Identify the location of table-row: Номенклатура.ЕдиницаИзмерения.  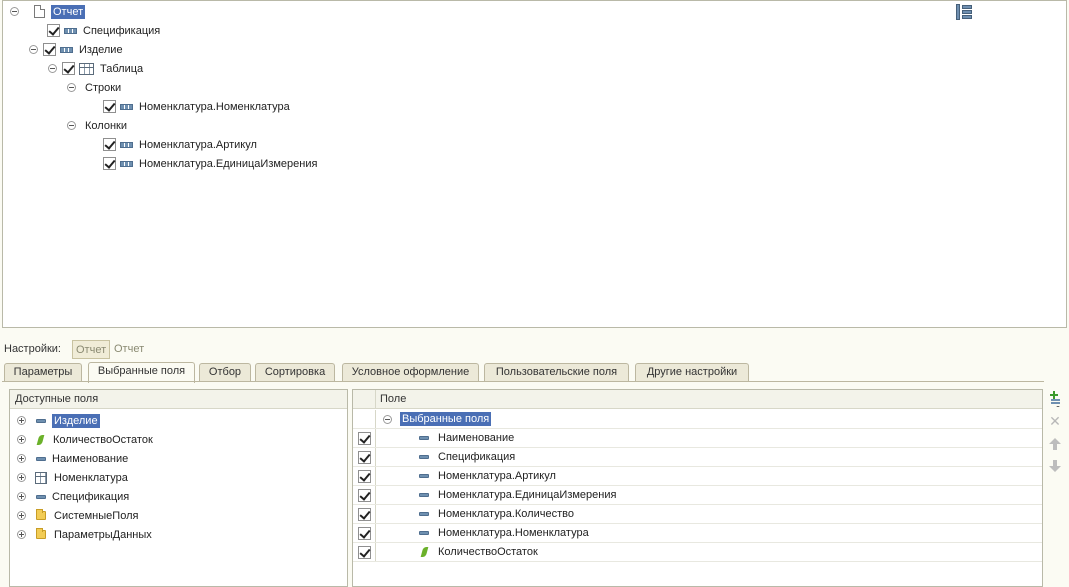
(697, 495).